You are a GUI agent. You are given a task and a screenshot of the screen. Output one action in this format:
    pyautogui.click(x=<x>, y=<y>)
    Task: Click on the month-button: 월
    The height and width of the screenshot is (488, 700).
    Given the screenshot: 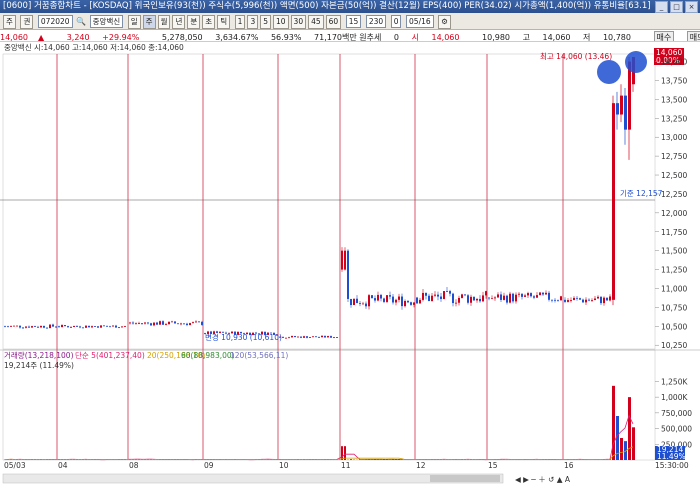 What is the action you would take?
    pyautogui.click(x=164, y=21)
    